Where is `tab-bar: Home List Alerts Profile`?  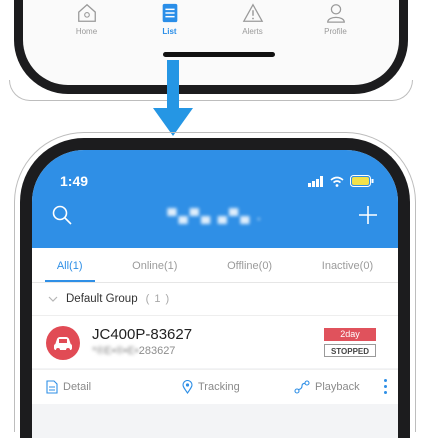 tab-bar: Home List Alerts Profile is located at coordinates (211, 24).